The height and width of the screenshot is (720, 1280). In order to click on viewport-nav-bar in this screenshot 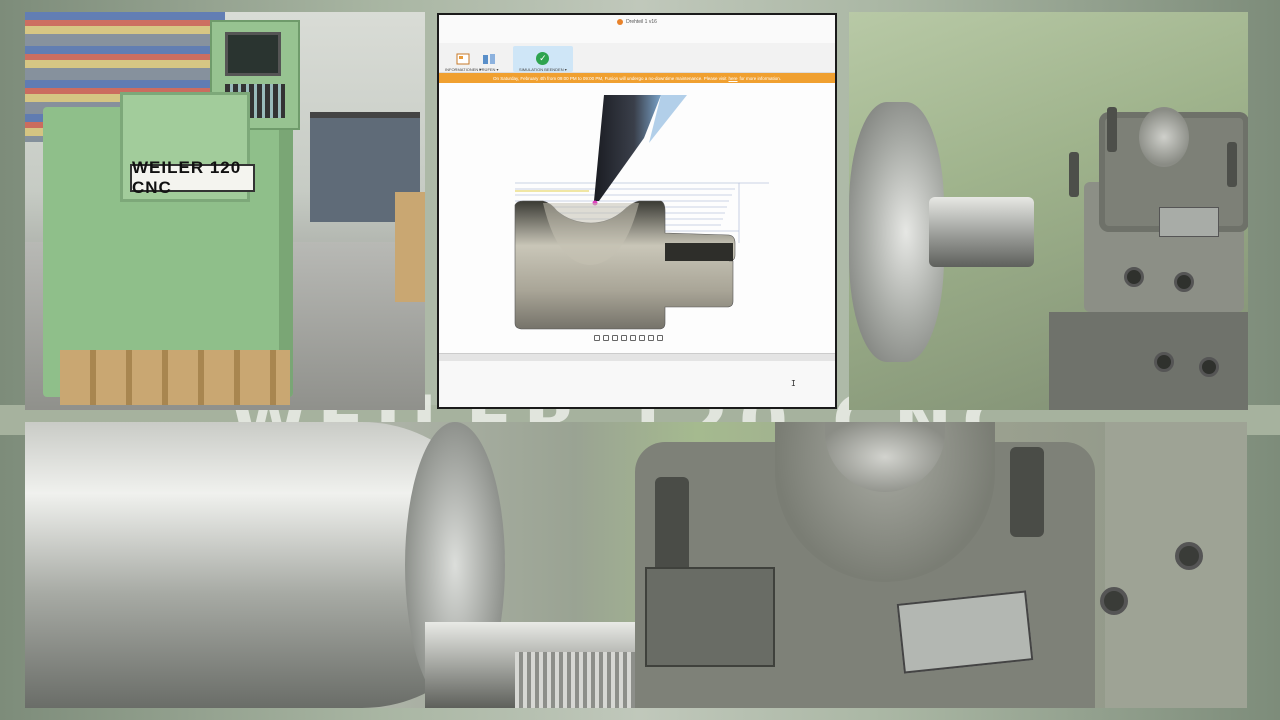, I will do `click(628, 338)`.